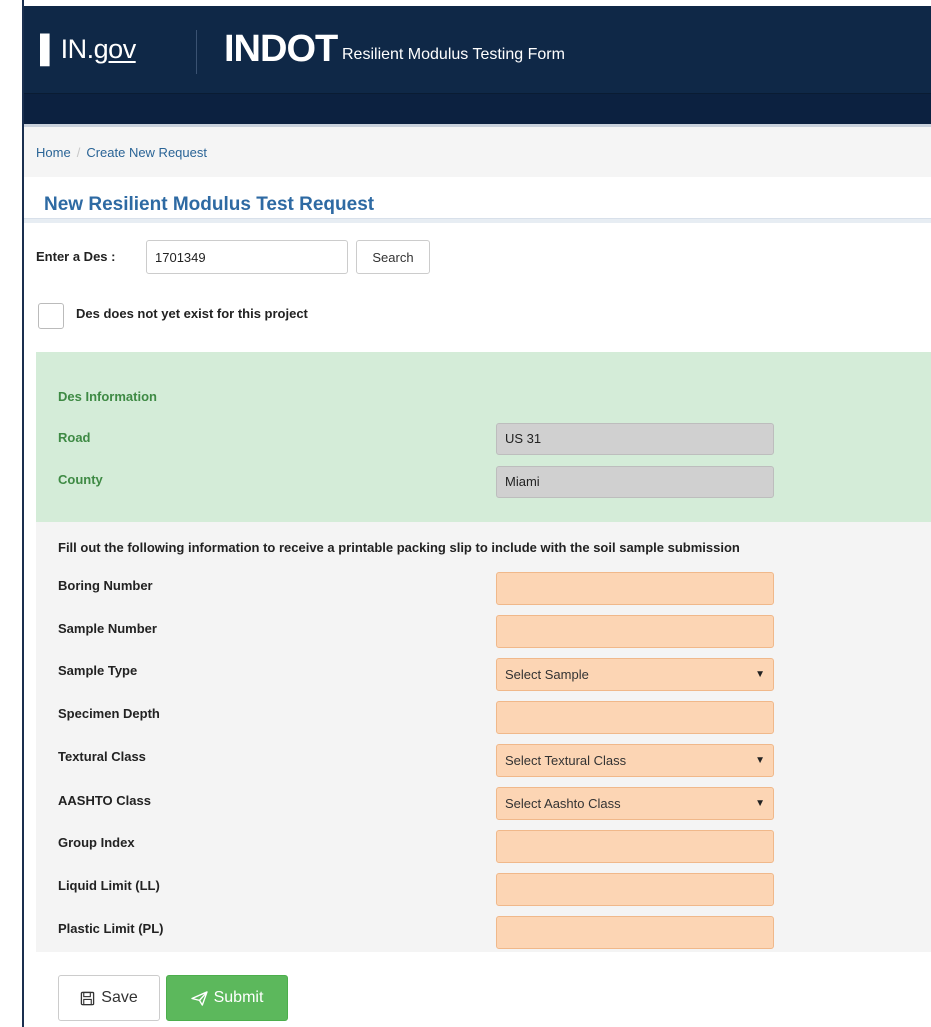  What do you see at coordinates (107, 396) in the screenshot?
I see `des-info-heading: Des Information` at bounding box center [107, 396].